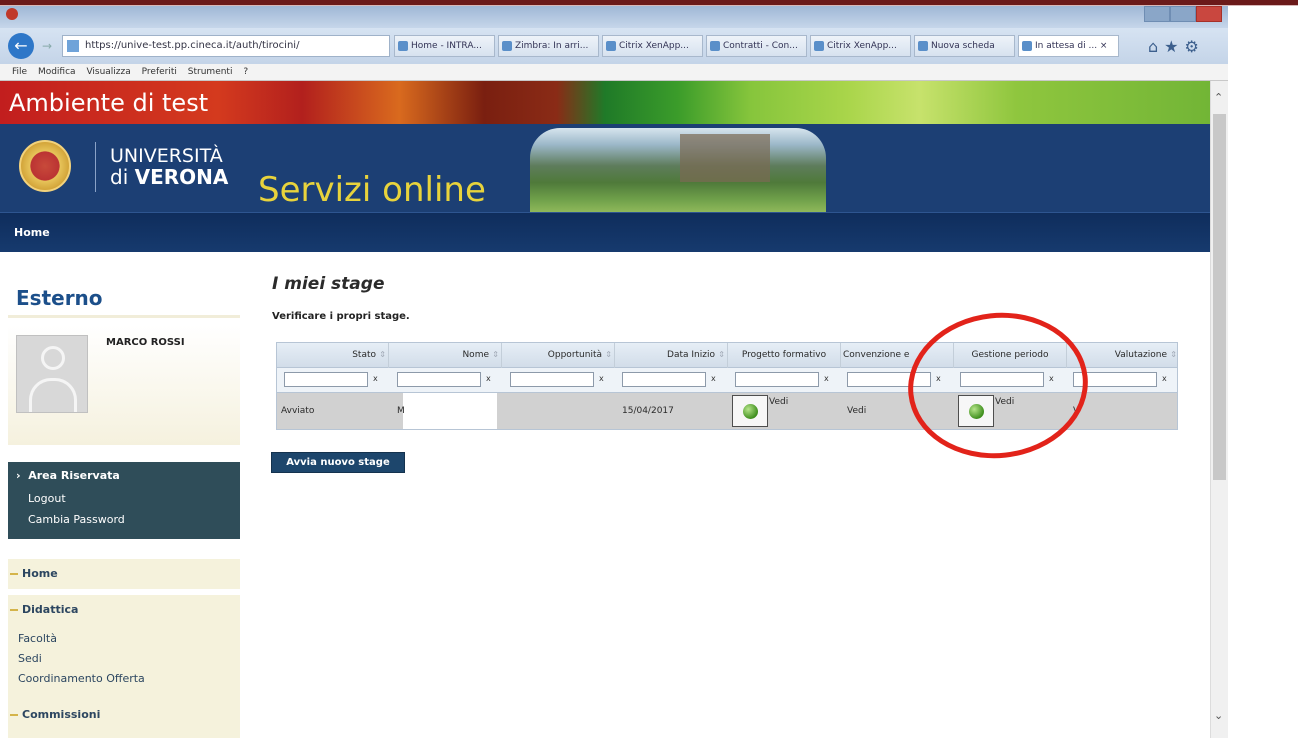  What do you see at coordinates (475, 355) in the screenshot?
I see `column-header-label: Nome` at bounding box center [475, 355].